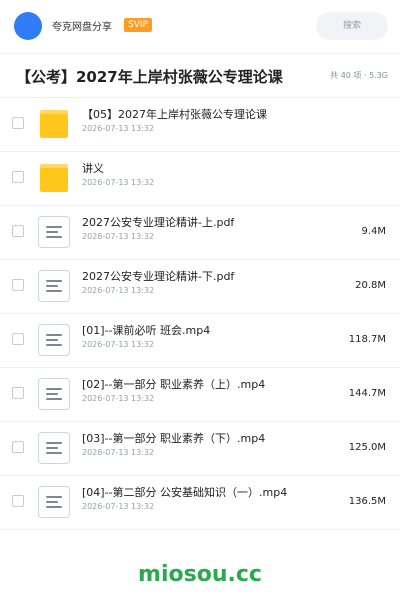 This screenshot has height=600, width=400. What do you see at coordinates (158, 276) in the screenshot?
I see `file-name: 2027公安专业理论精讲-下.pdf` at bounding box center [158, 276].